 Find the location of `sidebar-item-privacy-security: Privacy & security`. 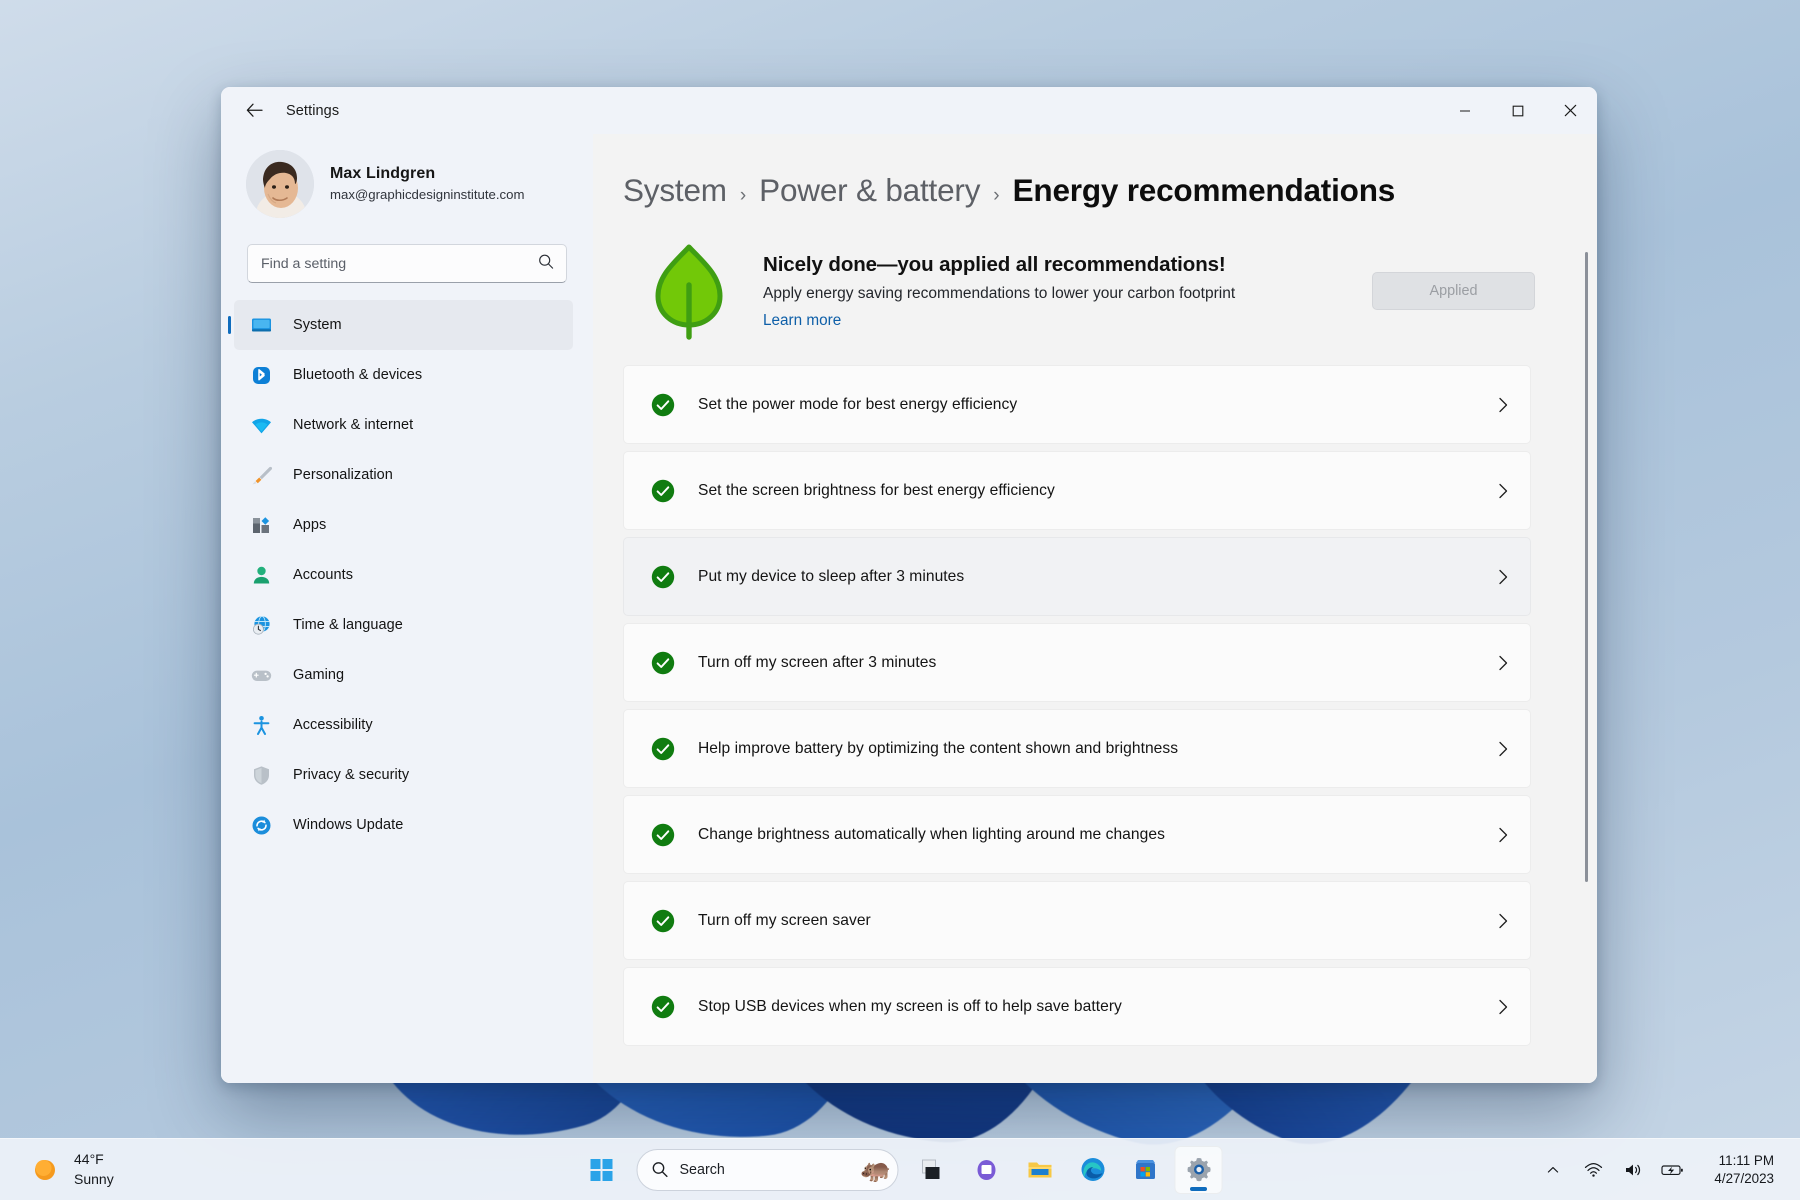

sidebar-item-privacy-security: Privacy & security is located at coordinates (403, 775).